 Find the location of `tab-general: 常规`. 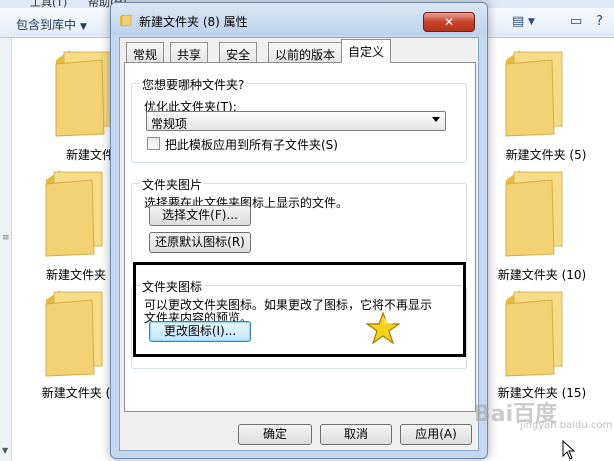

tab-general: 常规 is located at coordinates (145, 52).